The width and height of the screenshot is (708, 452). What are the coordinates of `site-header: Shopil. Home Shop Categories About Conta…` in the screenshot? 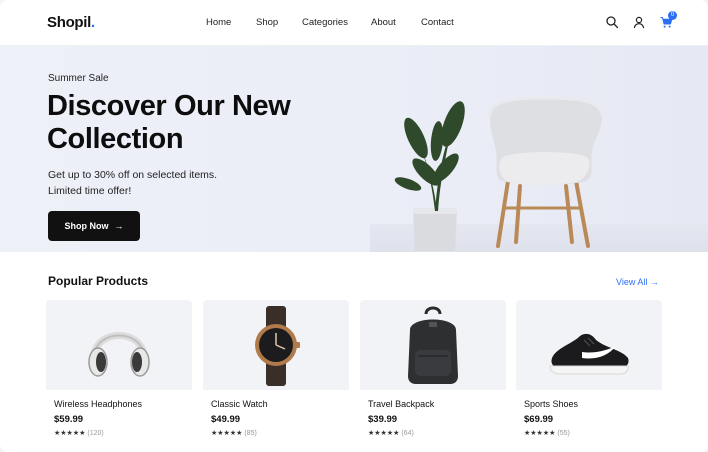 It's located at (354, 23).